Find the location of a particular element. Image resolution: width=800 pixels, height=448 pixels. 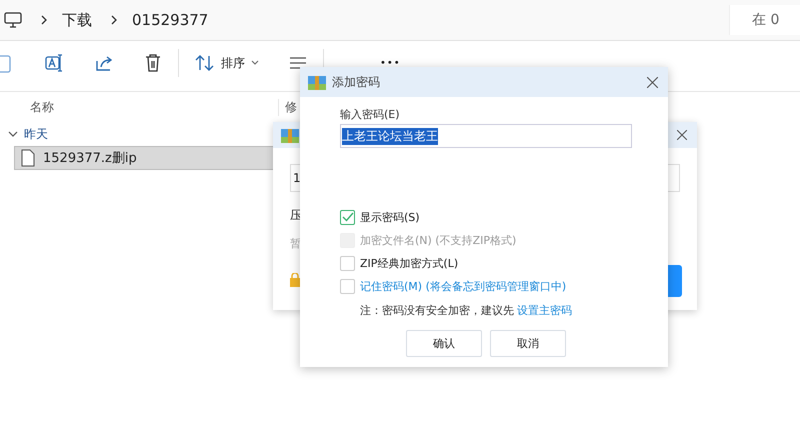

file-name: 1529377.z删ip is located at coordinates (90, 158).